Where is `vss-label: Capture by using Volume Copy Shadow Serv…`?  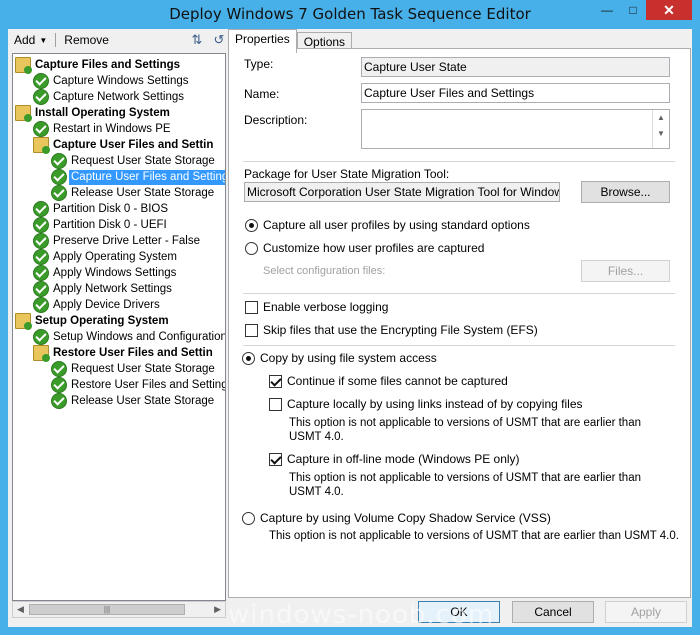 vss-label: Capture by using Volume Copy Shadow Serv… is located at coordinates (405, 518).